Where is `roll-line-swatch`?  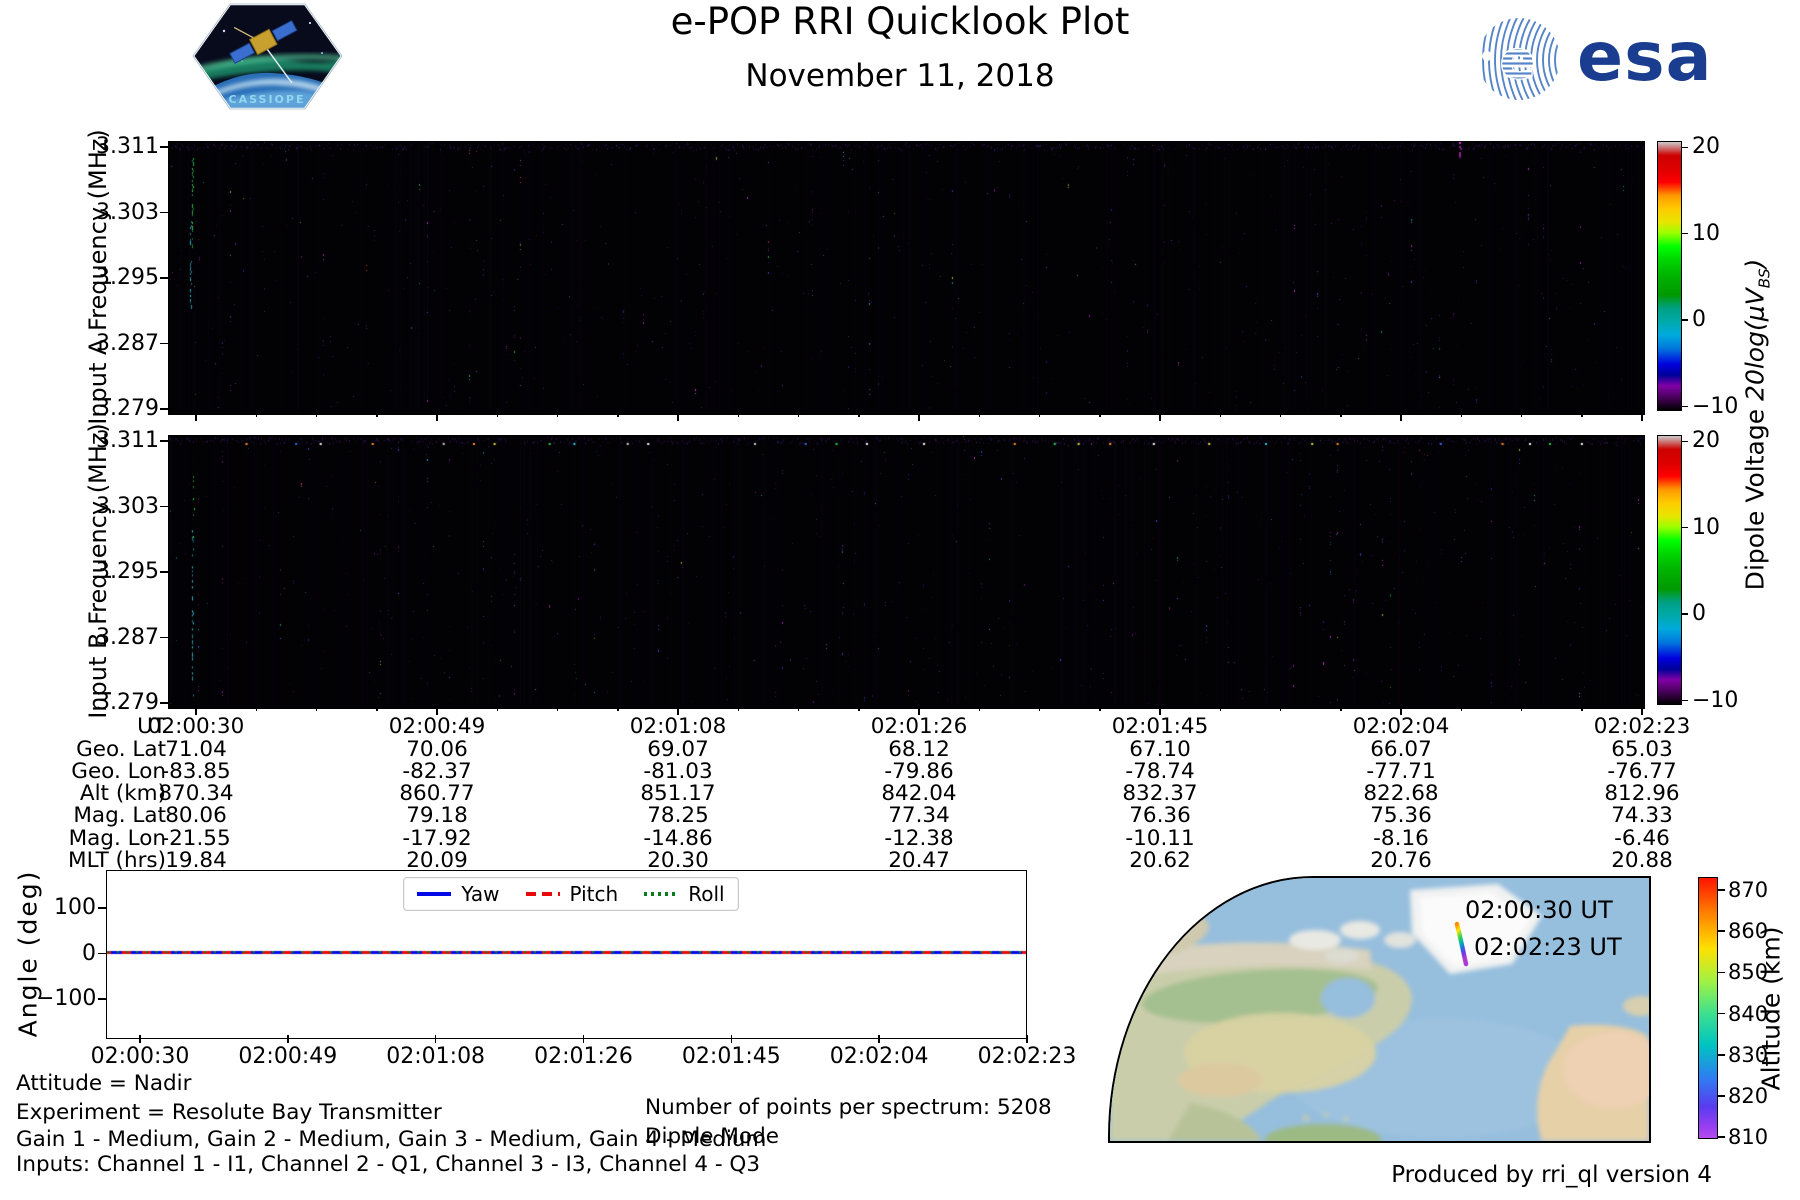 roll-line-swatch is located at coordinates (661, 894).